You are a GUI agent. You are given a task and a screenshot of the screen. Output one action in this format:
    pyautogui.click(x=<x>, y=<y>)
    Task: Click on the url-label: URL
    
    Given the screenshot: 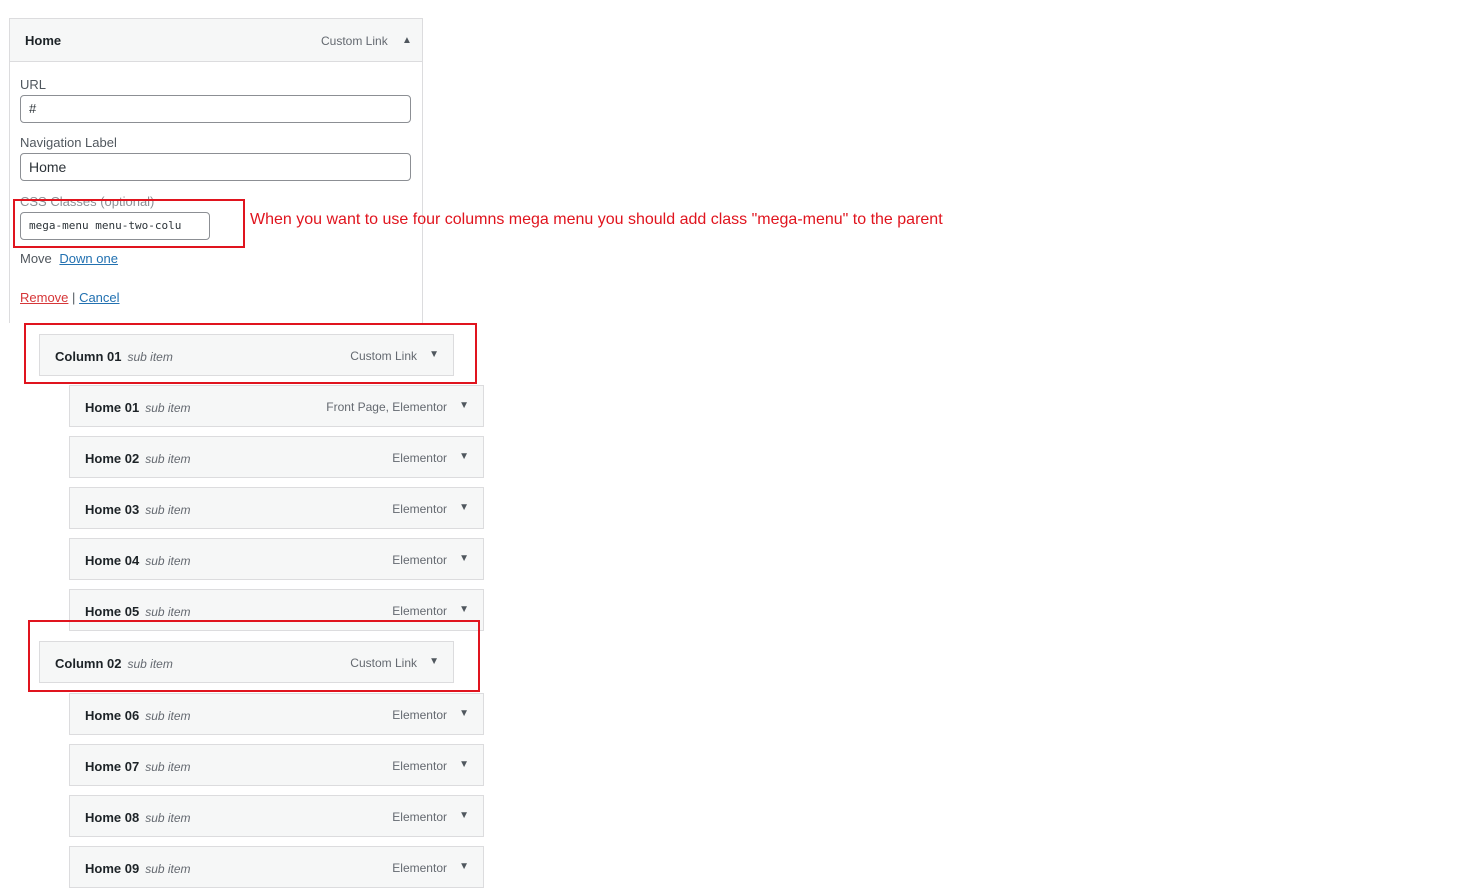 What is the action you would take?
    pyautogui.click(x=33, y=84)
    